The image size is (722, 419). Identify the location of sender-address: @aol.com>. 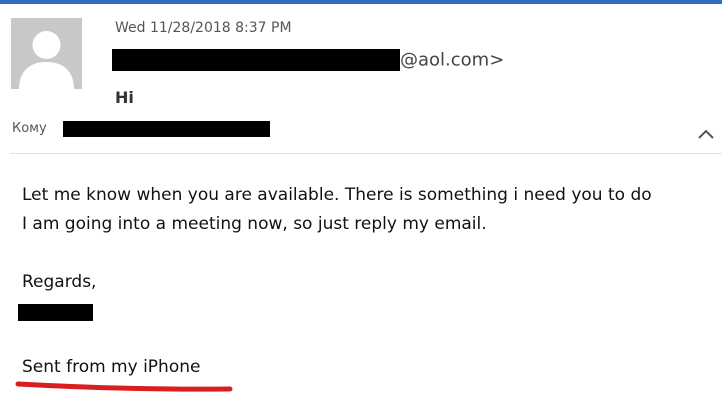
(308, 62).